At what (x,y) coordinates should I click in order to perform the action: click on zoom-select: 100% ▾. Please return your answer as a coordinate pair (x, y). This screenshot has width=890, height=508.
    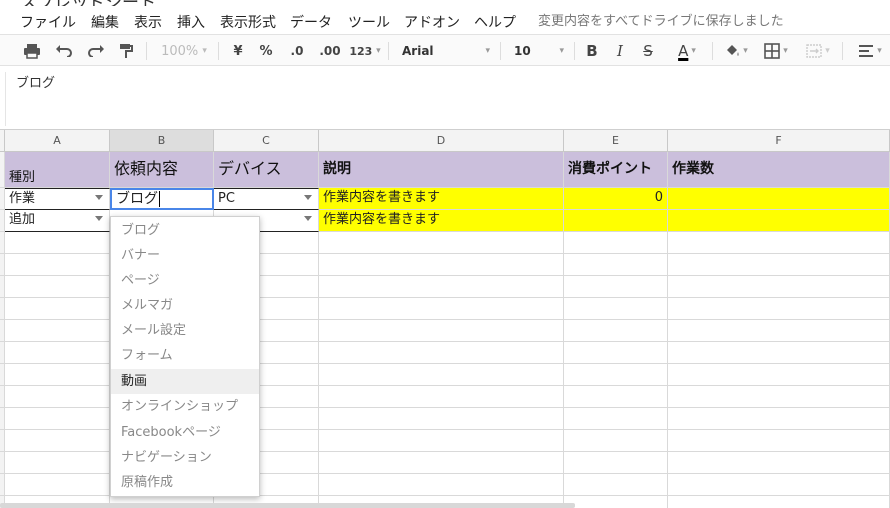
    Looking at the image, I should click on (184, 51).